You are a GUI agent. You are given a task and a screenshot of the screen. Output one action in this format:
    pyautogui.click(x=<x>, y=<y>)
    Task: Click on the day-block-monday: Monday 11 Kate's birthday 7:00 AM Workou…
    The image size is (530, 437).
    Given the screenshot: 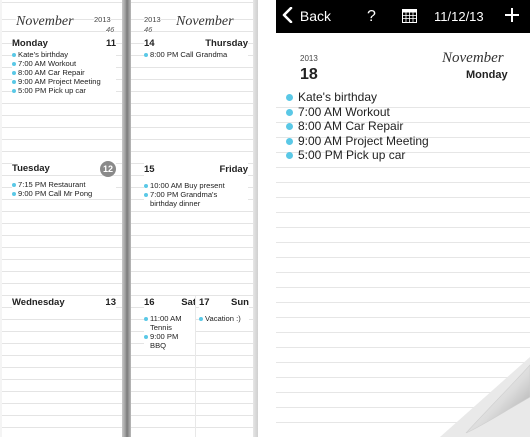 What is the action you would take?
    pyautogui.click(x=64, y=66)
    